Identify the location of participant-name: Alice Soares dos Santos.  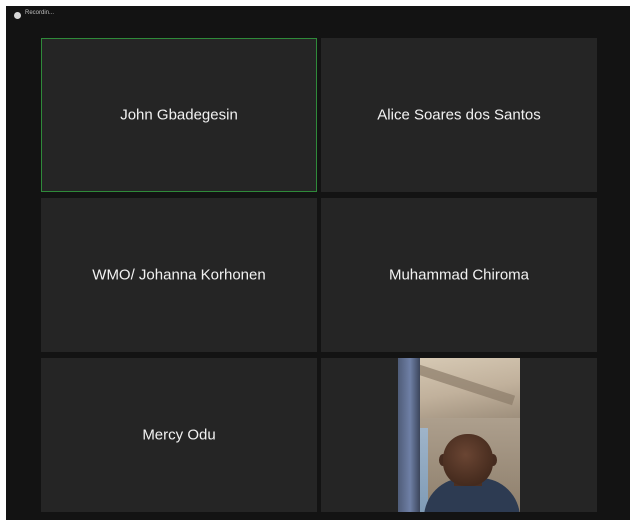
(459, 115).